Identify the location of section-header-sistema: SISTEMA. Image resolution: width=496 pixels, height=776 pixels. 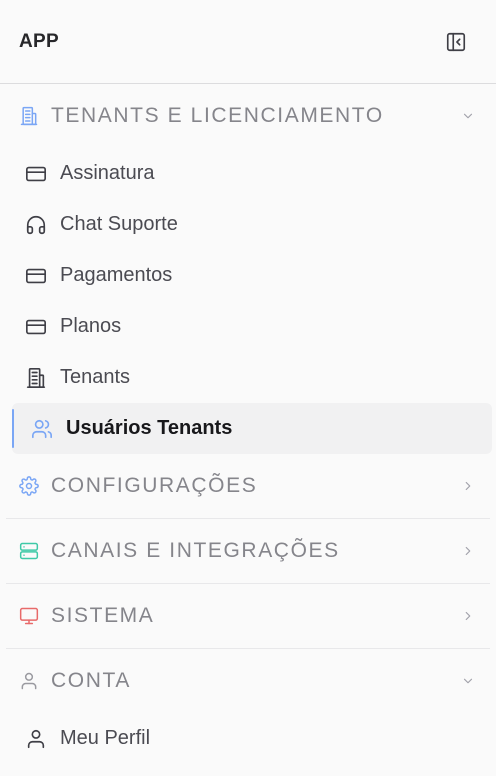
(248, 616).